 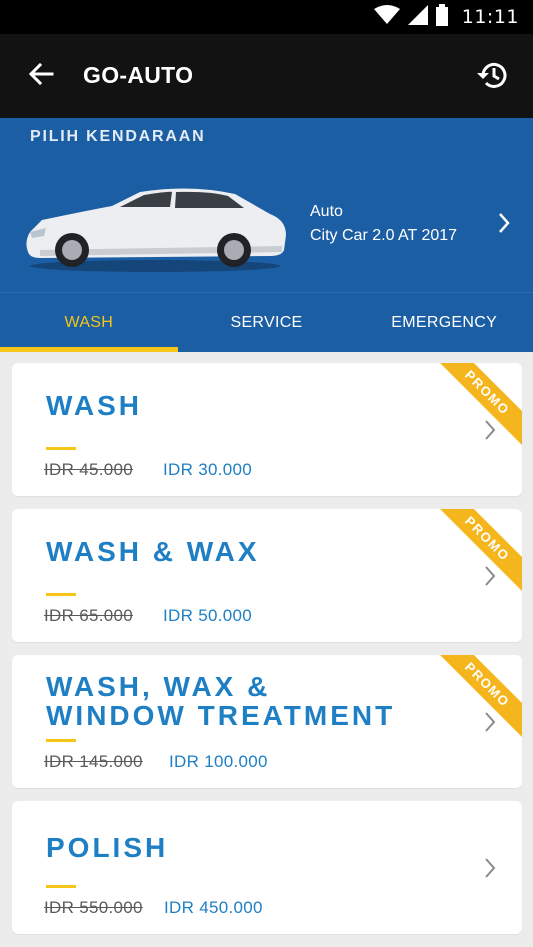 What do you see at coordinates (267, 867) in the screenshot?
I see `service-card-polish: POLISH IDR 550.000 IDR 450.000` at bounding box center [267, 867].